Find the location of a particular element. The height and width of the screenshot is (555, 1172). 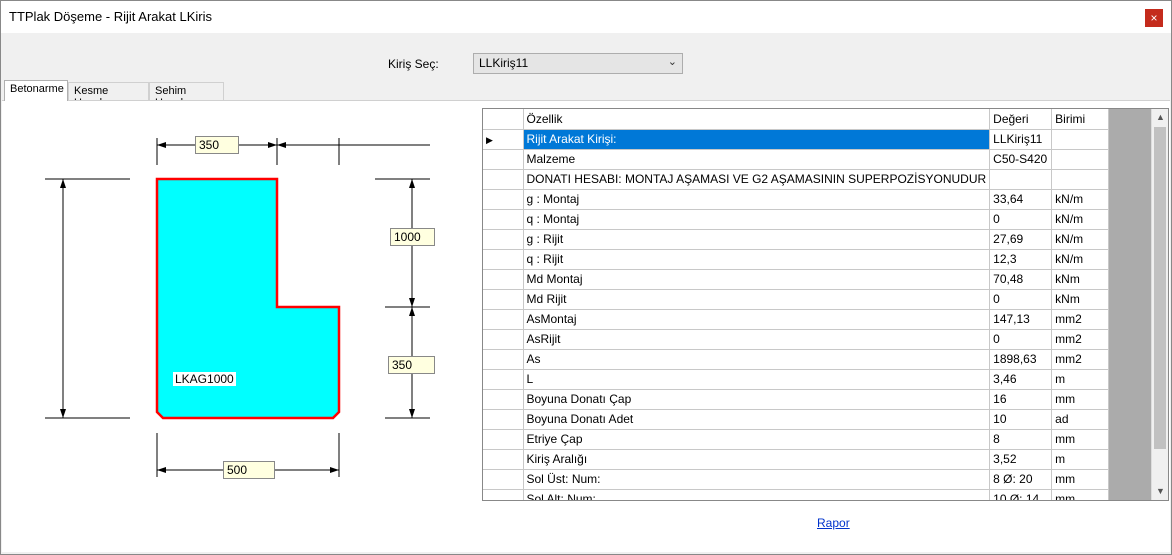

table-row: Malzeme C50-S420 is located at coordinates (796, 159).